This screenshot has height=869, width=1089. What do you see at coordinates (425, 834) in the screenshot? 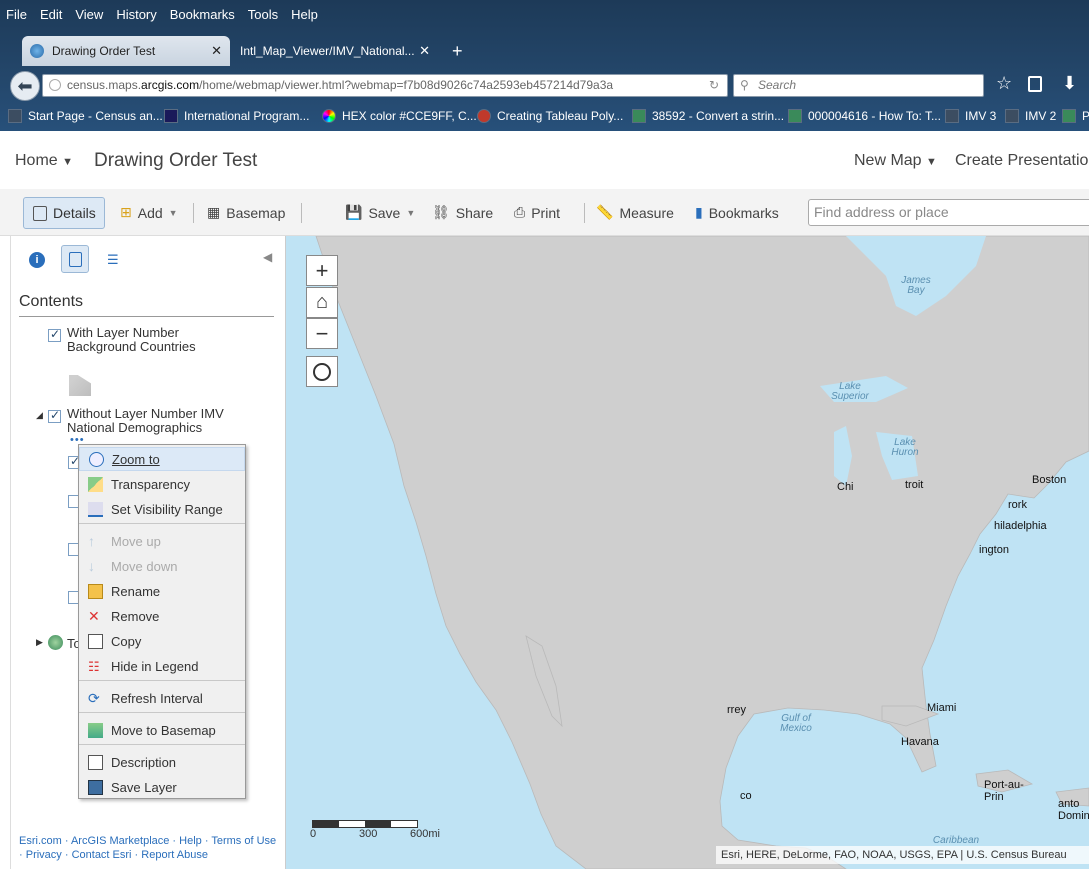
I see `scale-label-600mi: 600mi` at bounding box center [425, 834].